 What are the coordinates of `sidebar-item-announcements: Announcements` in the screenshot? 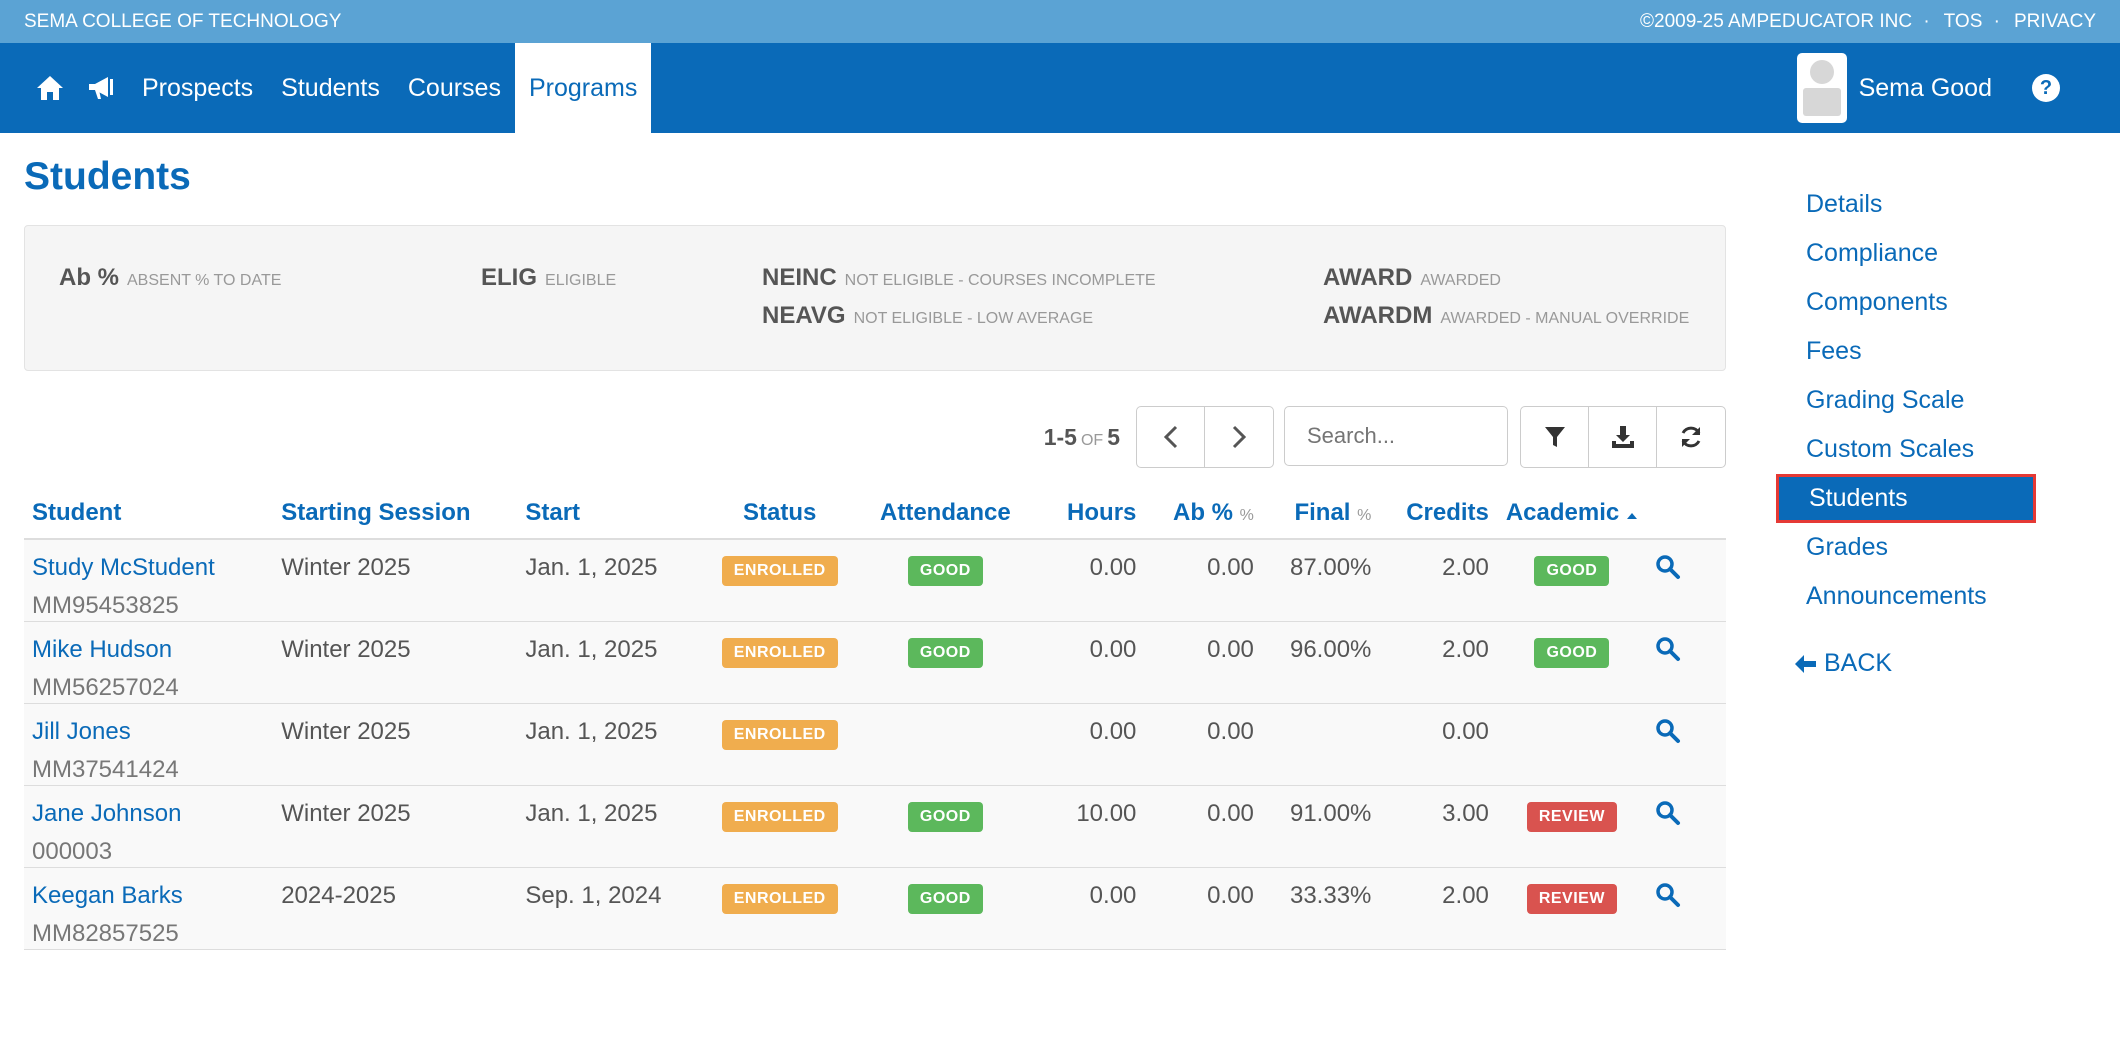 It's located at (1906, 596).